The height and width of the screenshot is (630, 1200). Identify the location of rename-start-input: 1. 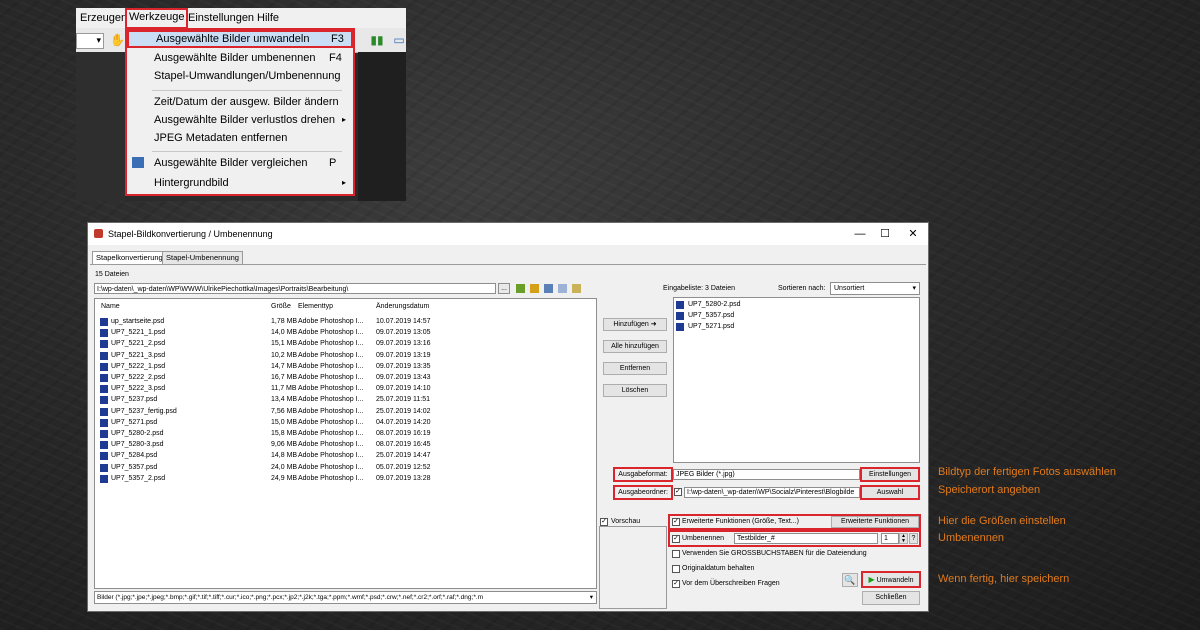
(890, 538).